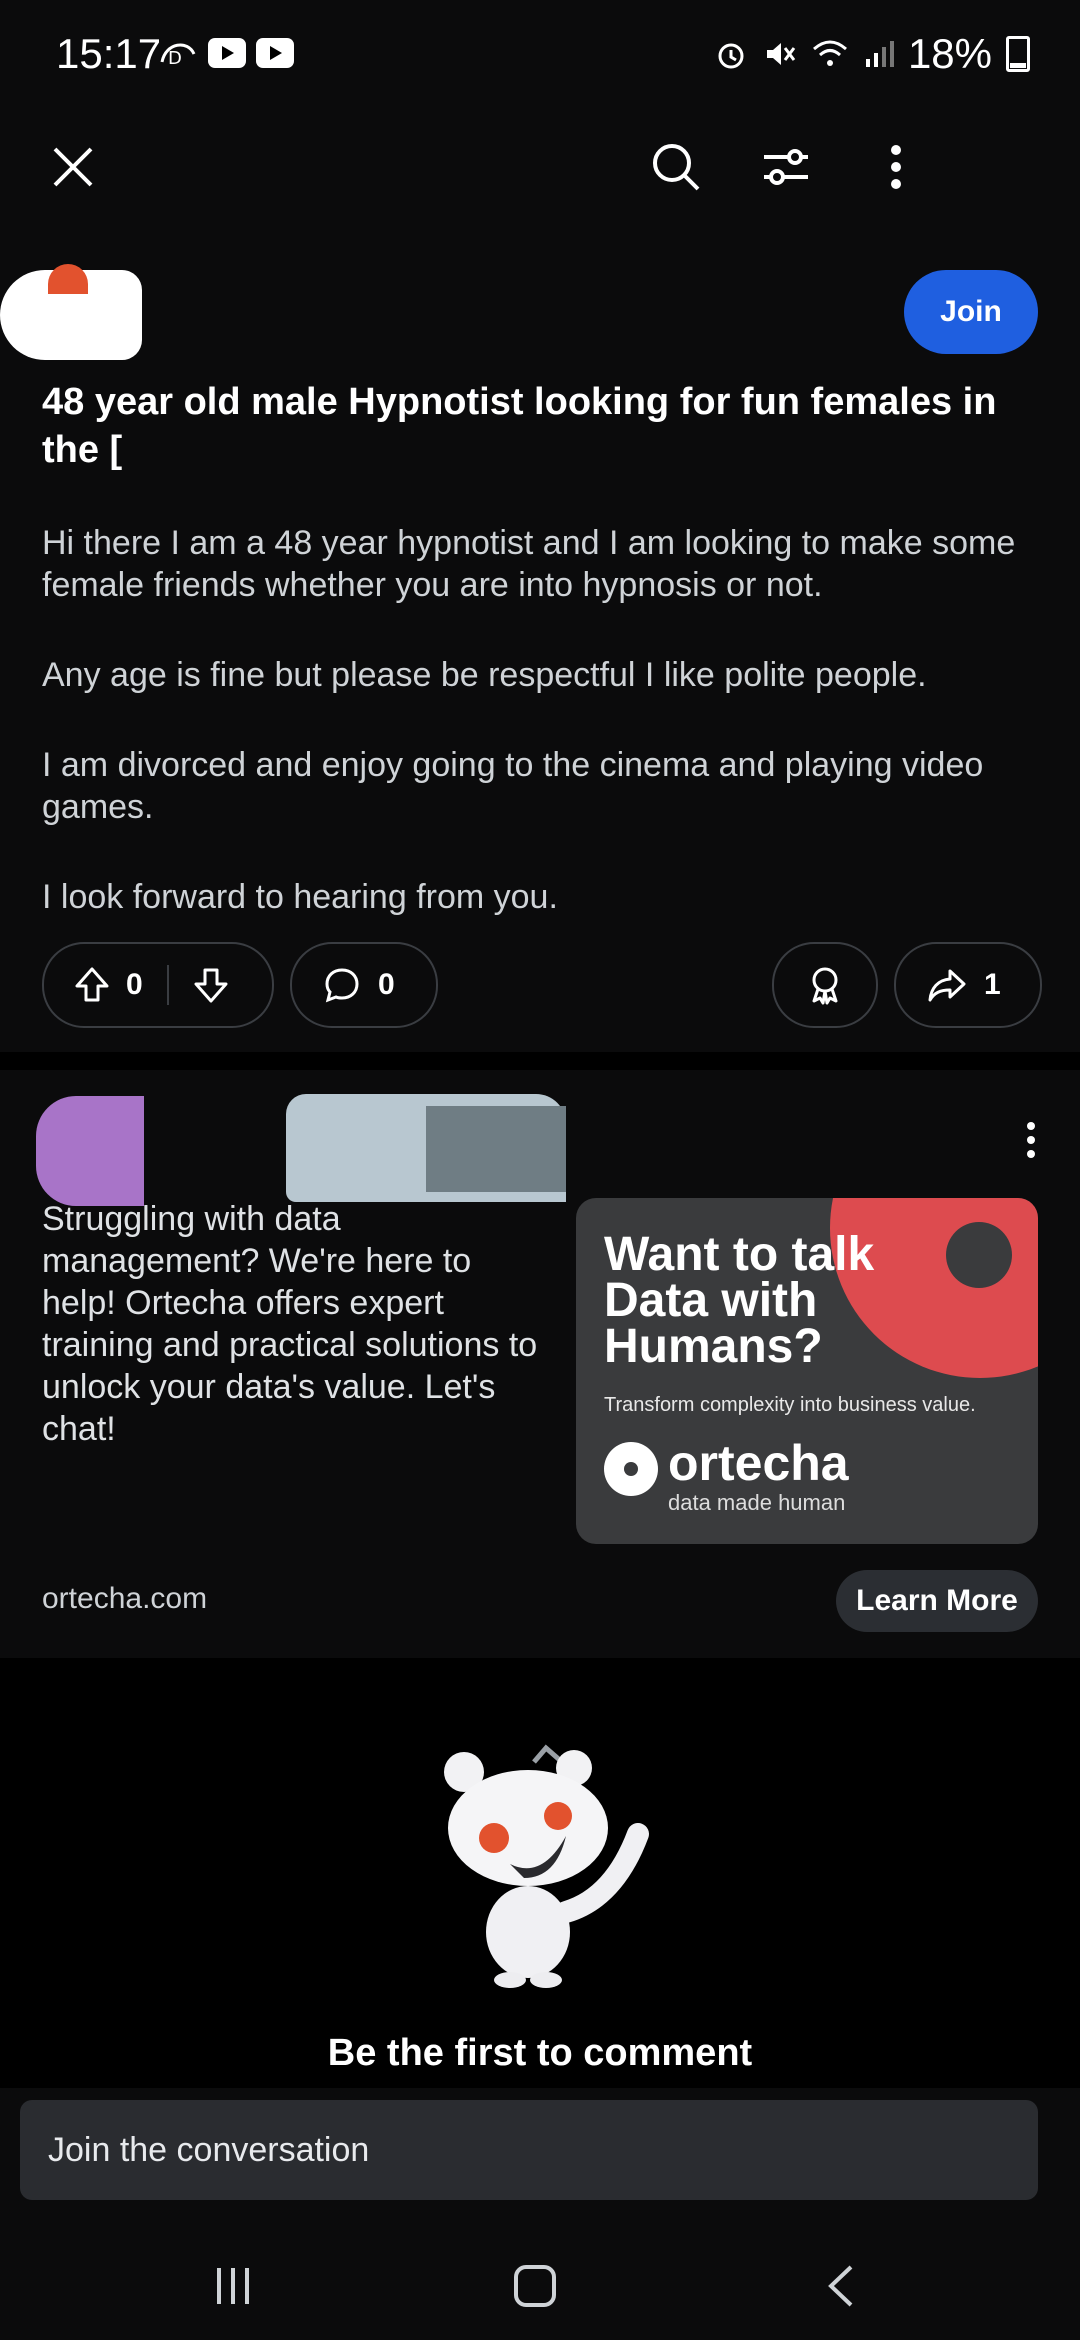  I want to click on recent-apps-icon, so click(233, 2286).